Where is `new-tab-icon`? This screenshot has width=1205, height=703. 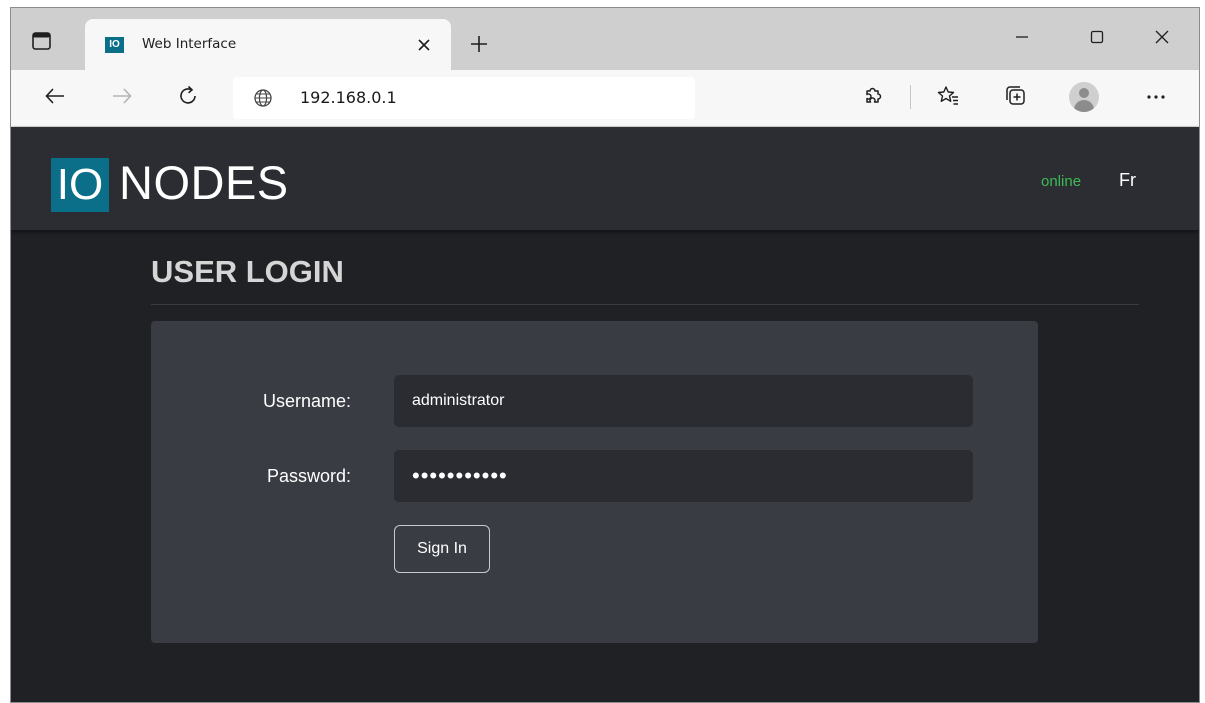
new-tab-icon is located at coordinates (479, 44).